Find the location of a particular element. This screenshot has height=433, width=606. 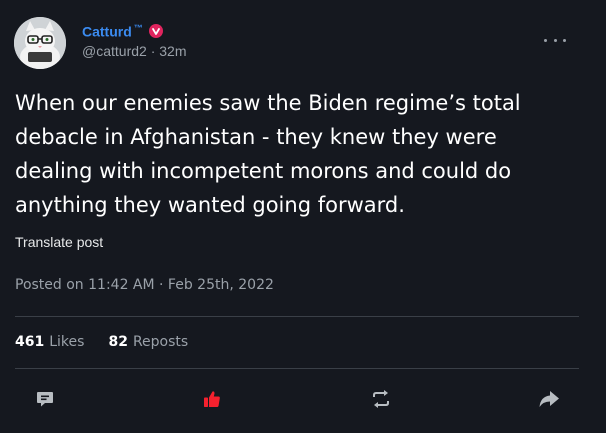

thumbs-up-icon is located at coordinates (212, 399).